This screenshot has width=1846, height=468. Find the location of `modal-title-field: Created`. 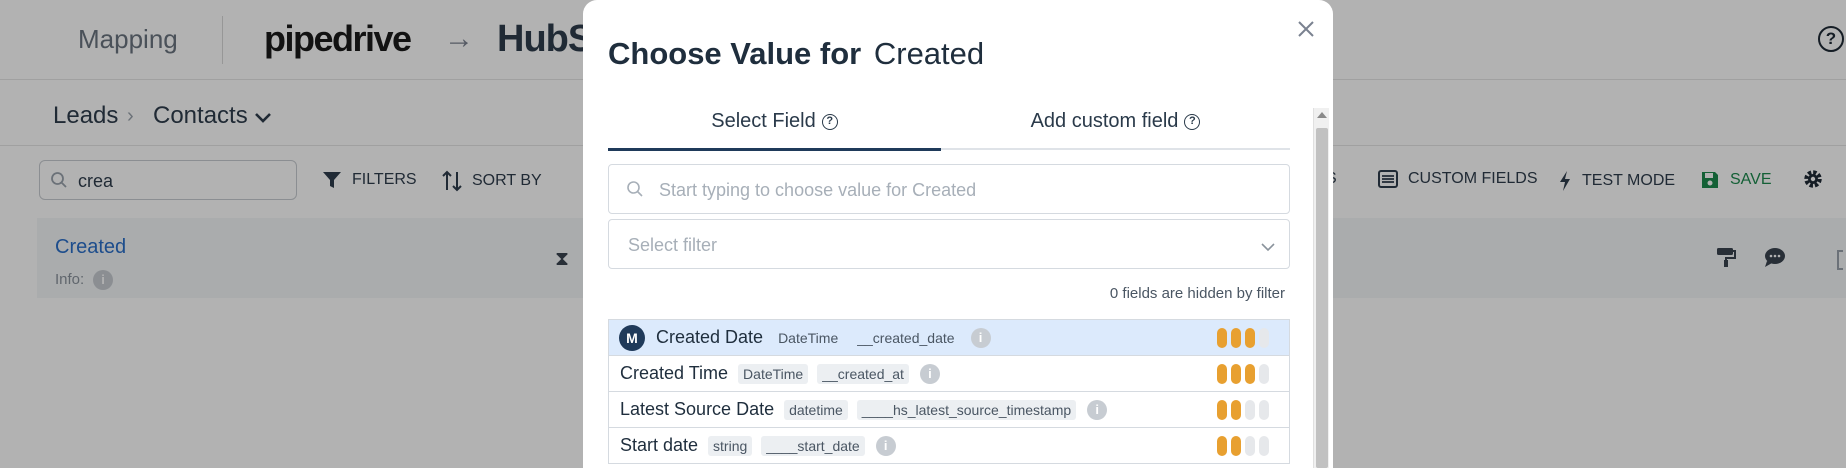

modal-title-field: Created is located at coordinates (929, 53).